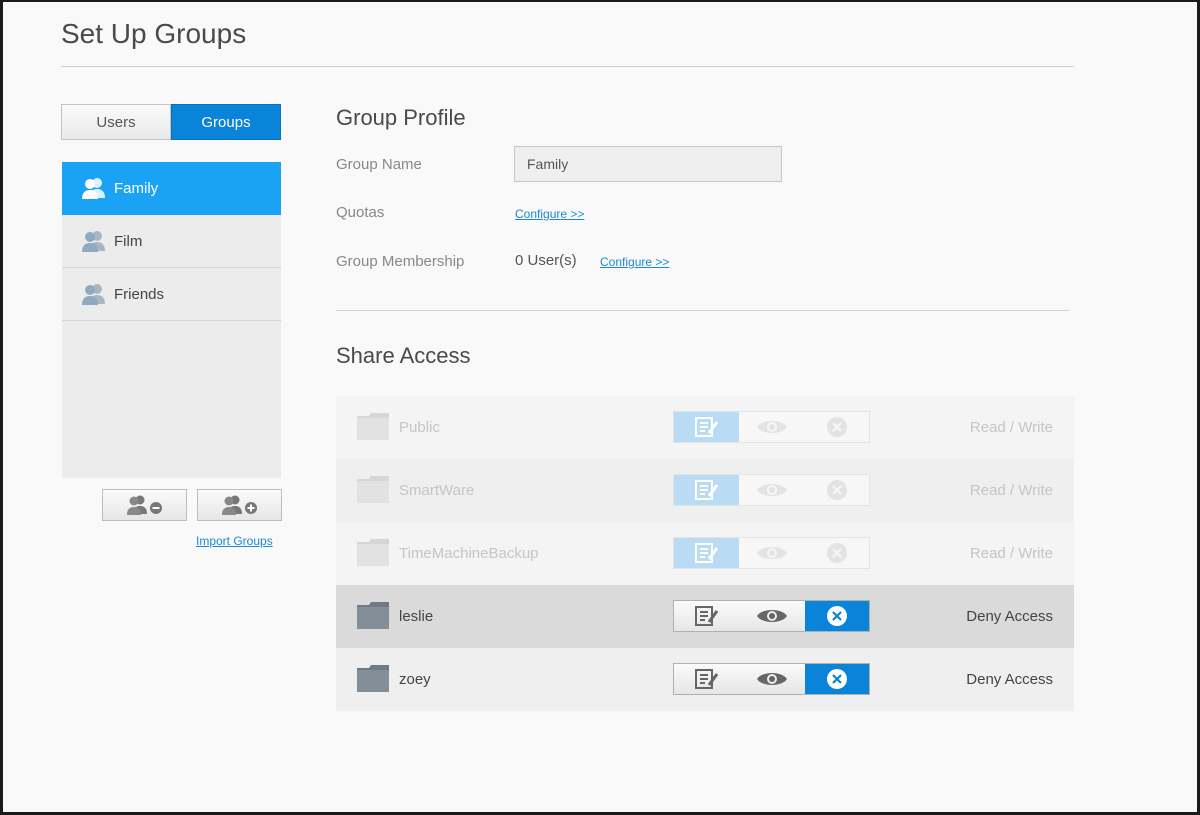 The height and width of the screenshot is (815, 1200). I want to click on share-row-public: Public Read / Write, so click(705, 427).